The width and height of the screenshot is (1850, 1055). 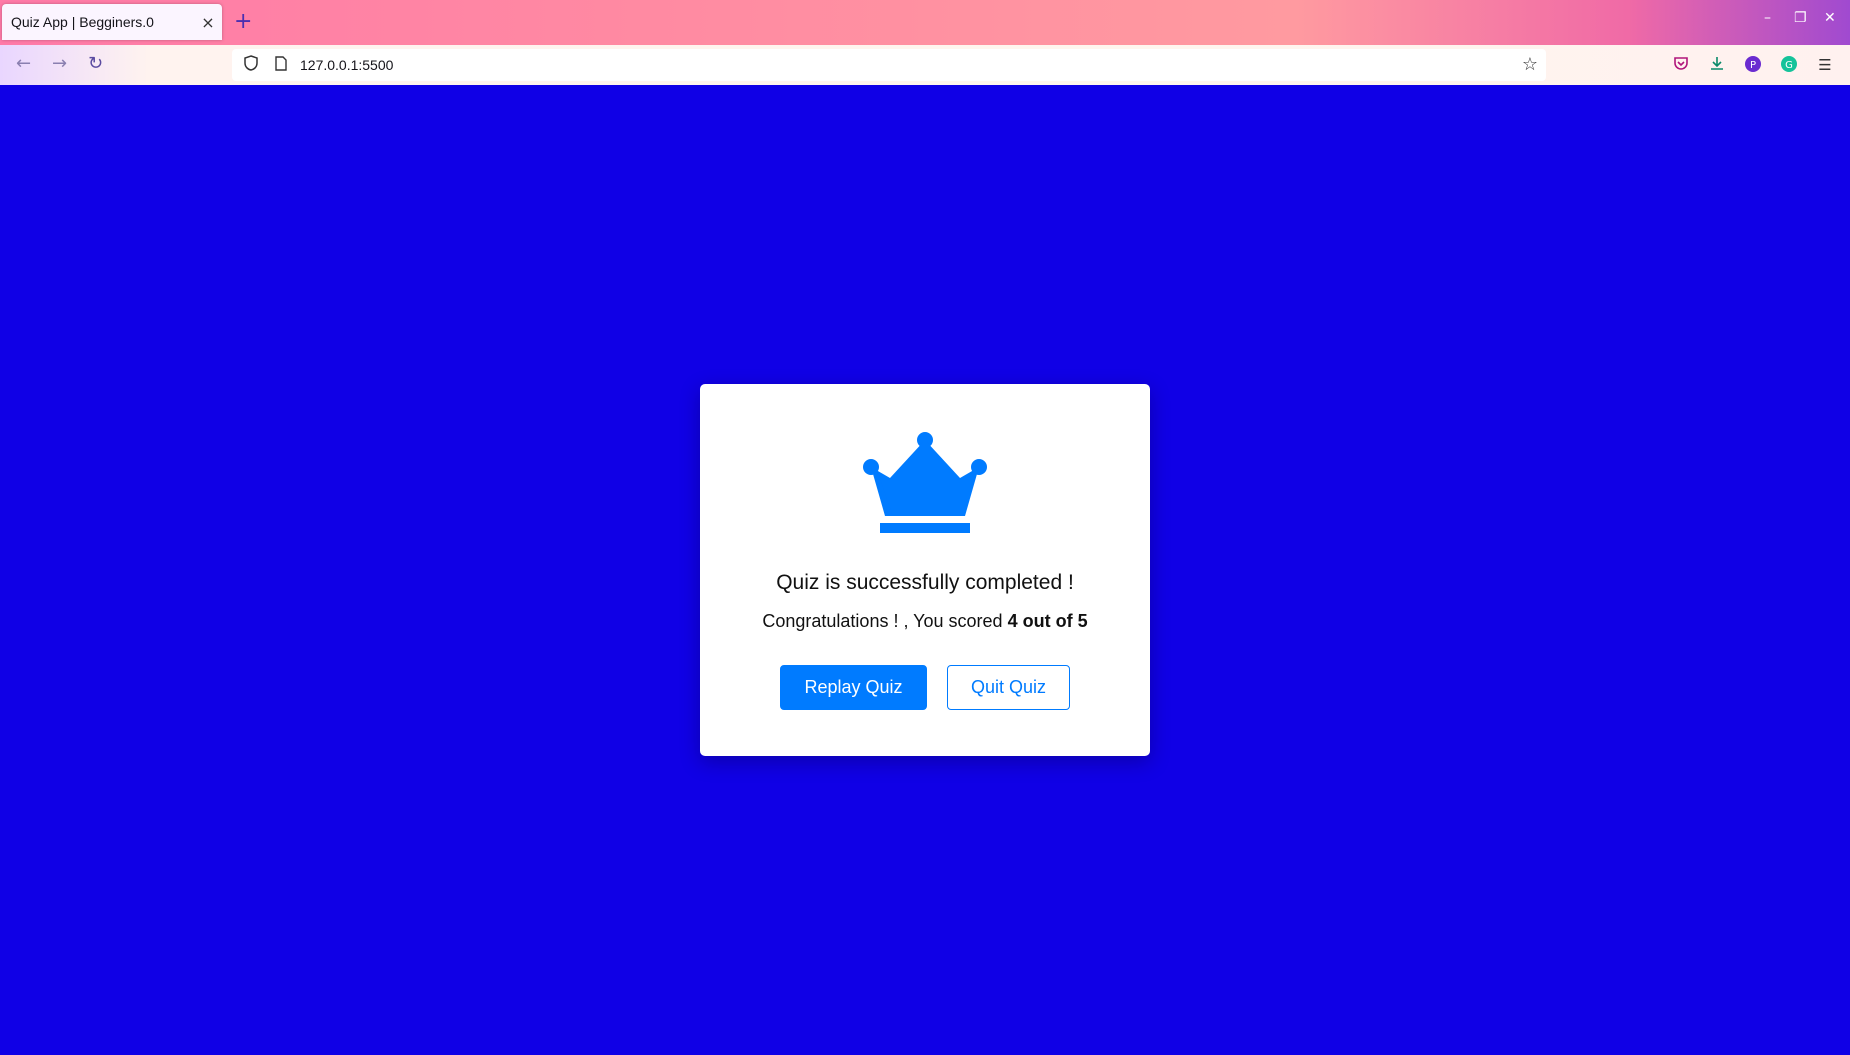 What do you see at coordinates (59, 63) in the screenshot?
I see `forward-icon: →` at bounding box center [59, 63].